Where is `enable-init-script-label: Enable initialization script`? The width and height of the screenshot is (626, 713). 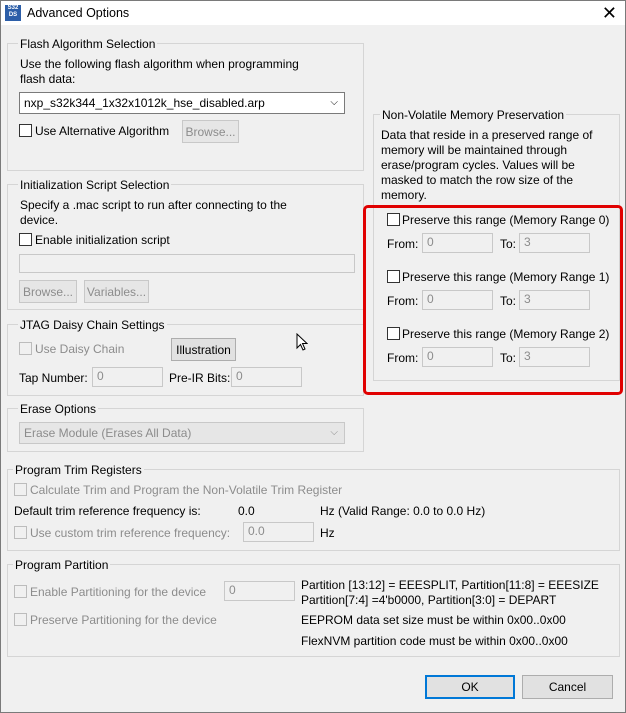 enable-init-script-label: Enable initialization script is located at coordinates (102, 240).